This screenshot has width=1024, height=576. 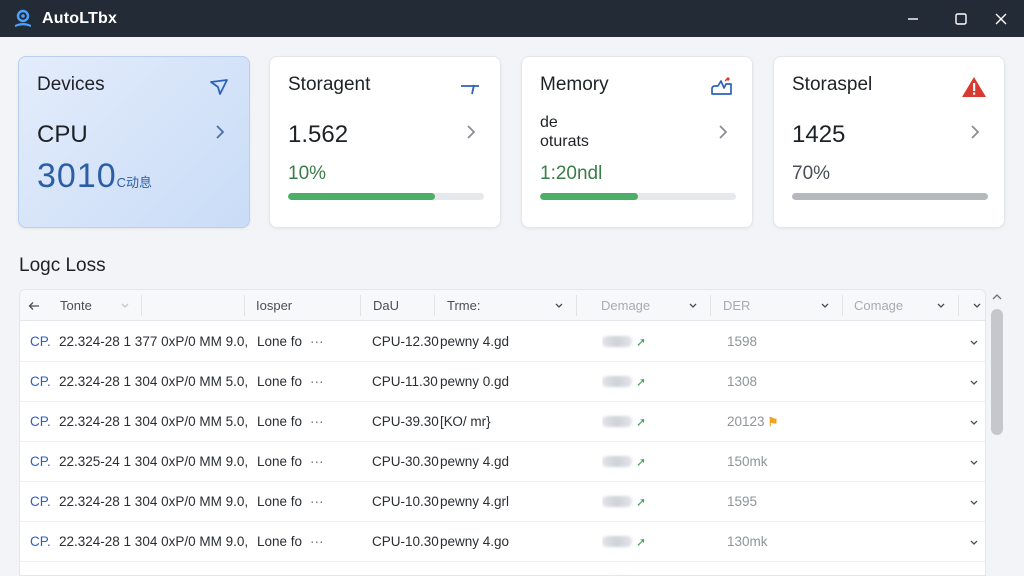 I want to click on scroll-up-icon, so click(x=997, y=297).